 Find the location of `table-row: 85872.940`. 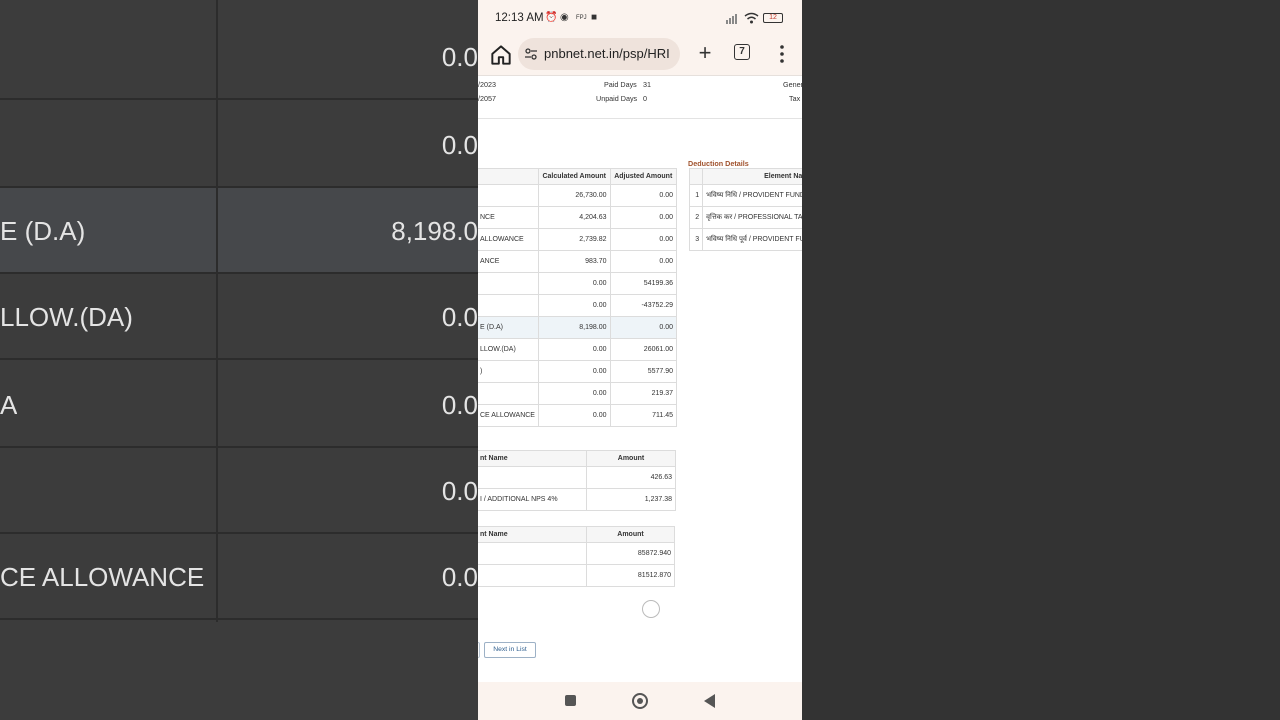

table-row: 85872.940 is located at coordinates (576, 553).